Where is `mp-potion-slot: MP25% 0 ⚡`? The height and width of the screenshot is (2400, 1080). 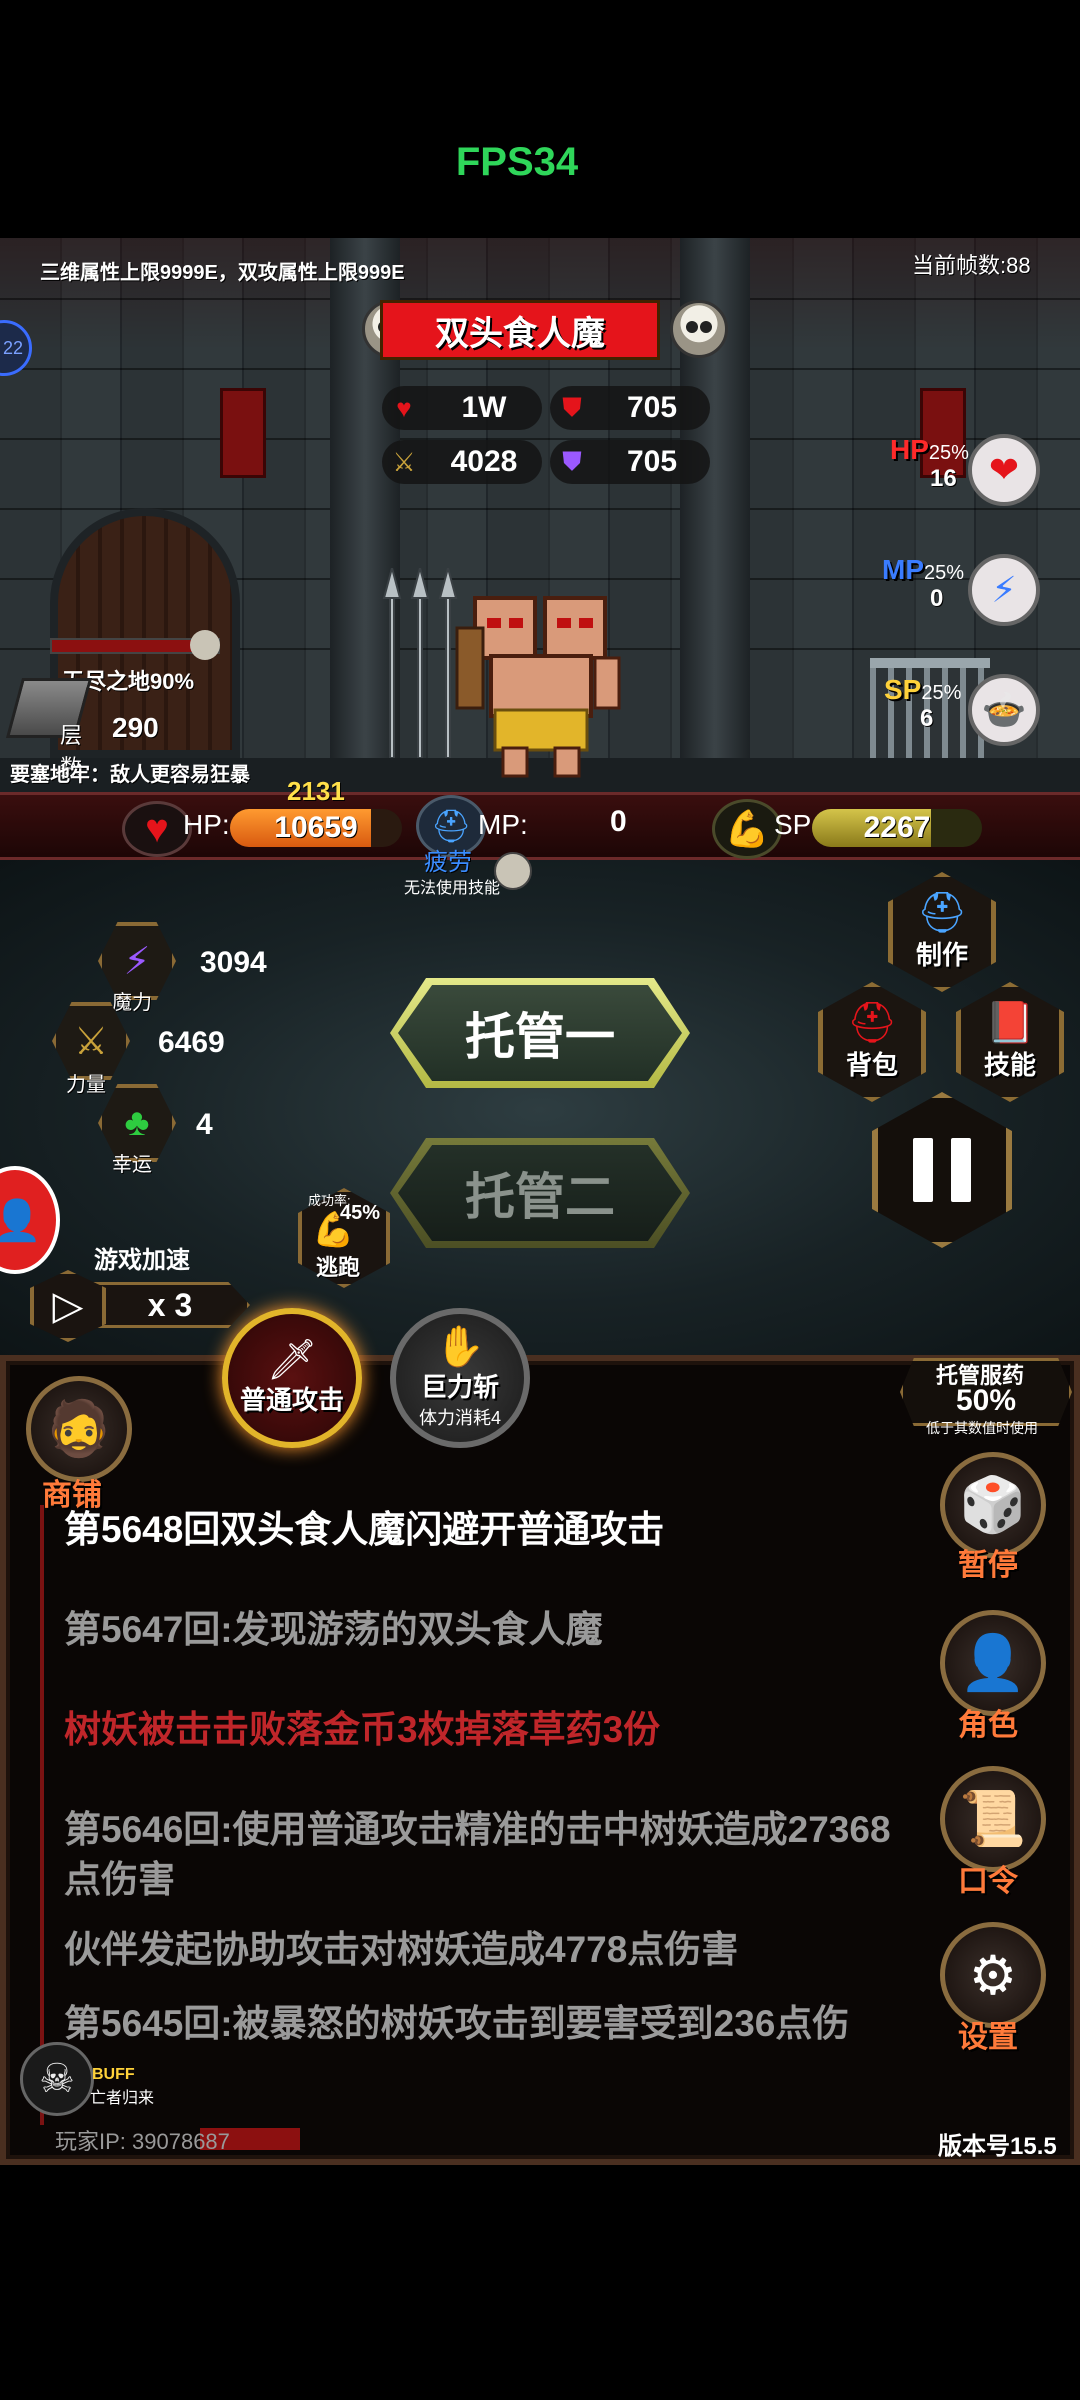 mp-potion-slot: MP25% 0 ⚡ is located at coordinates (965, 593).